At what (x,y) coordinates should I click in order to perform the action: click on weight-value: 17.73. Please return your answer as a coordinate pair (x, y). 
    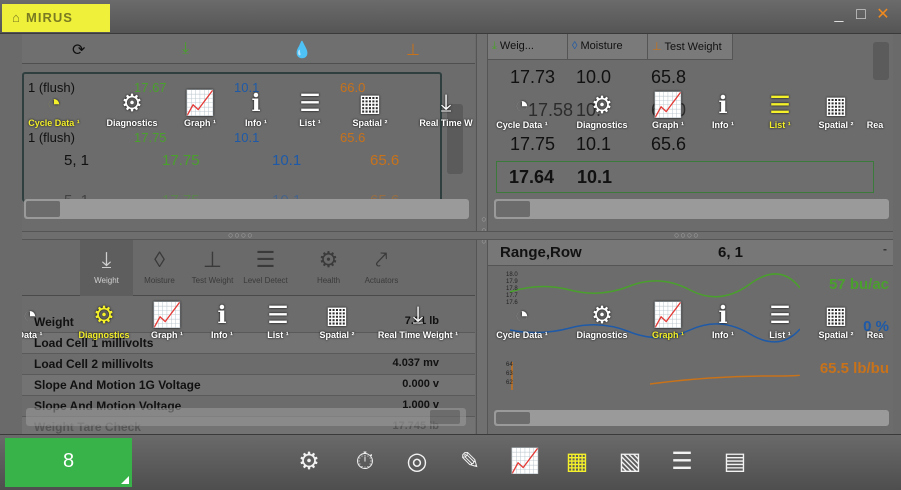
    Looking at the image, I should click on (533, 77).